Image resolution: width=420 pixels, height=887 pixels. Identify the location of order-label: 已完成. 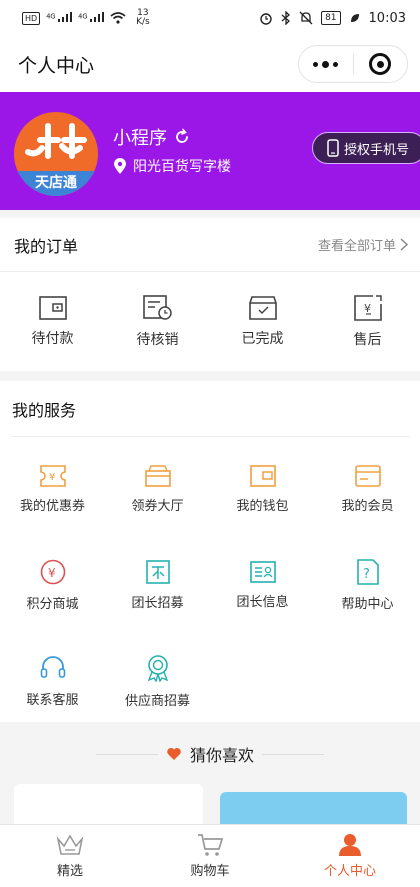
(262, 338).